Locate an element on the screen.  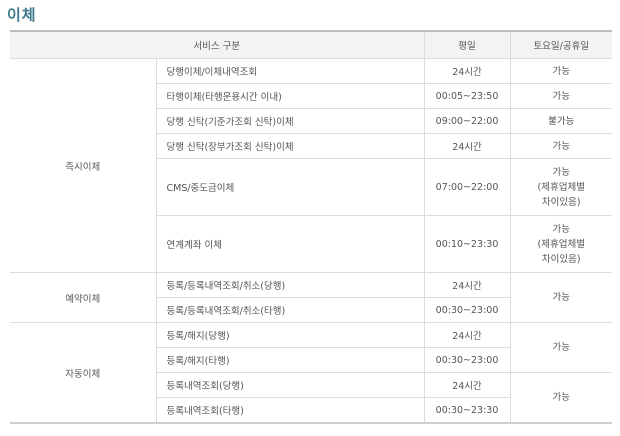
service-cell: CMS/중도금이체 is located at coordinates (290, 187).